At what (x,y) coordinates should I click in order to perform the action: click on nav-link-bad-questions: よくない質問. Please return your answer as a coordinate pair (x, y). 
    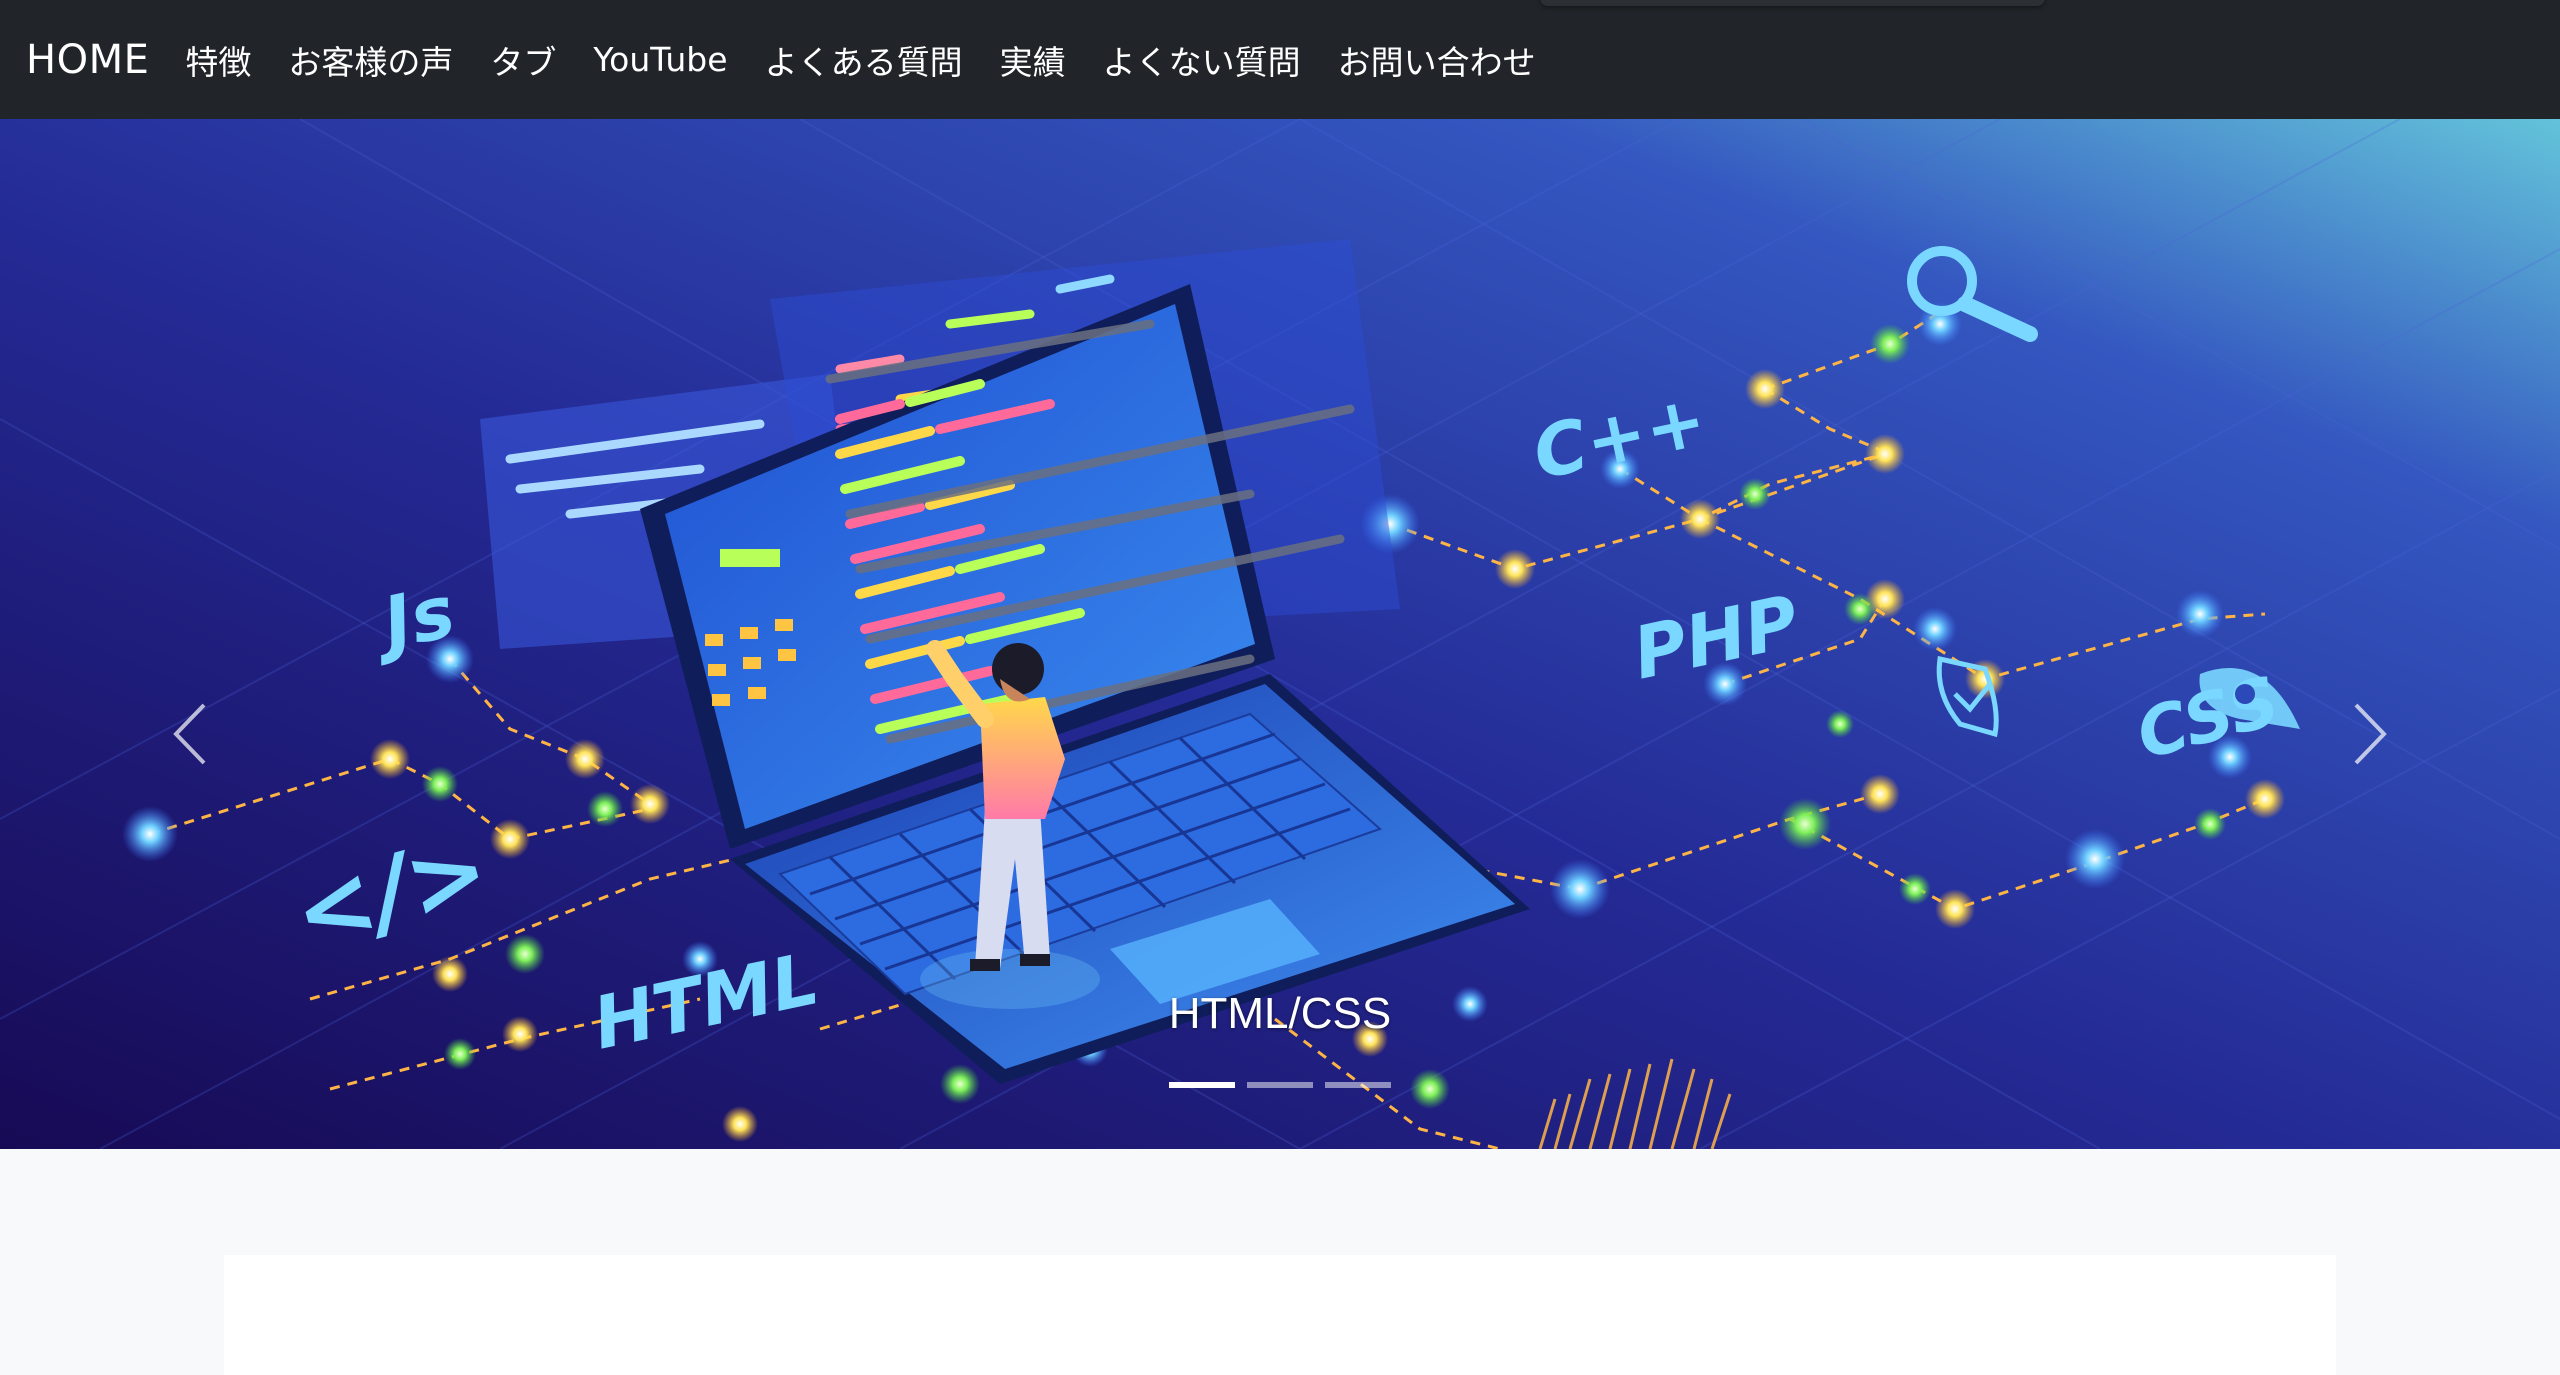
    Looking at the image, I should click on (1202, 60).